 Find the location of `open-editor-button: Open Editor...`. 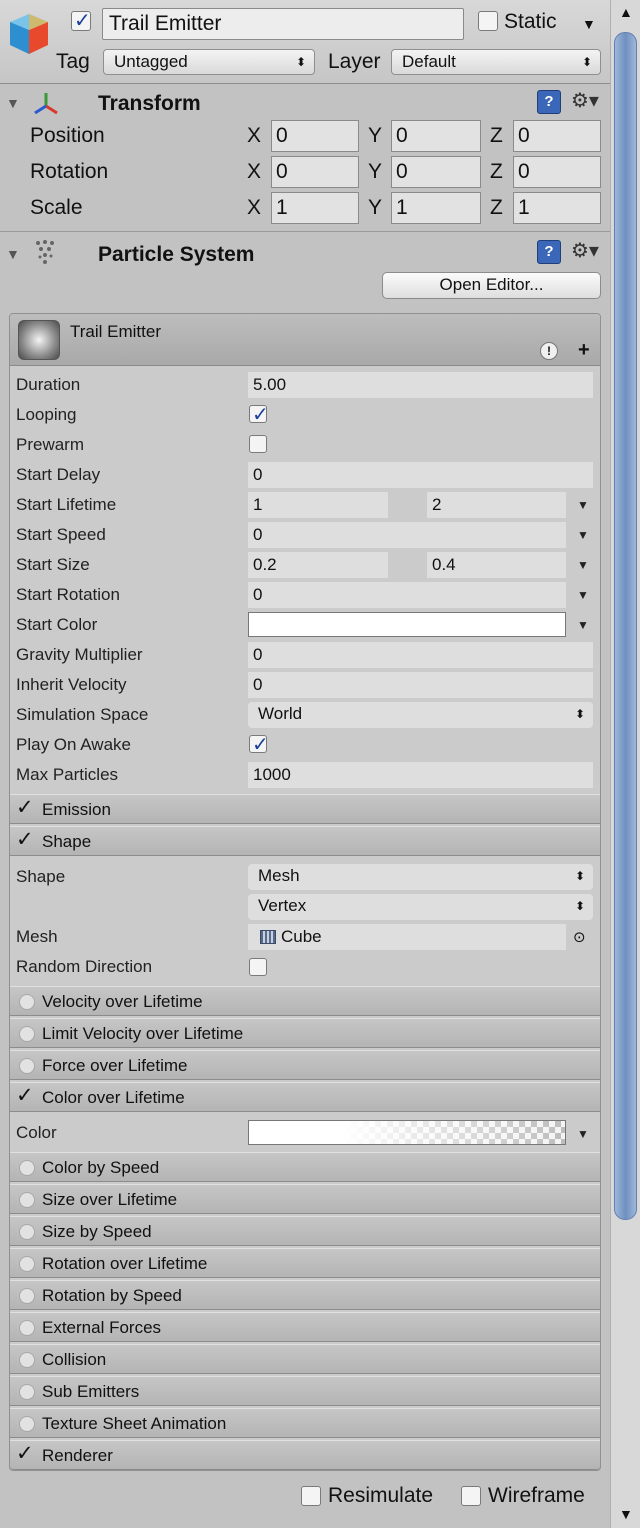

open-editor-button: Open Editor... is located at coordinates (491, 285).